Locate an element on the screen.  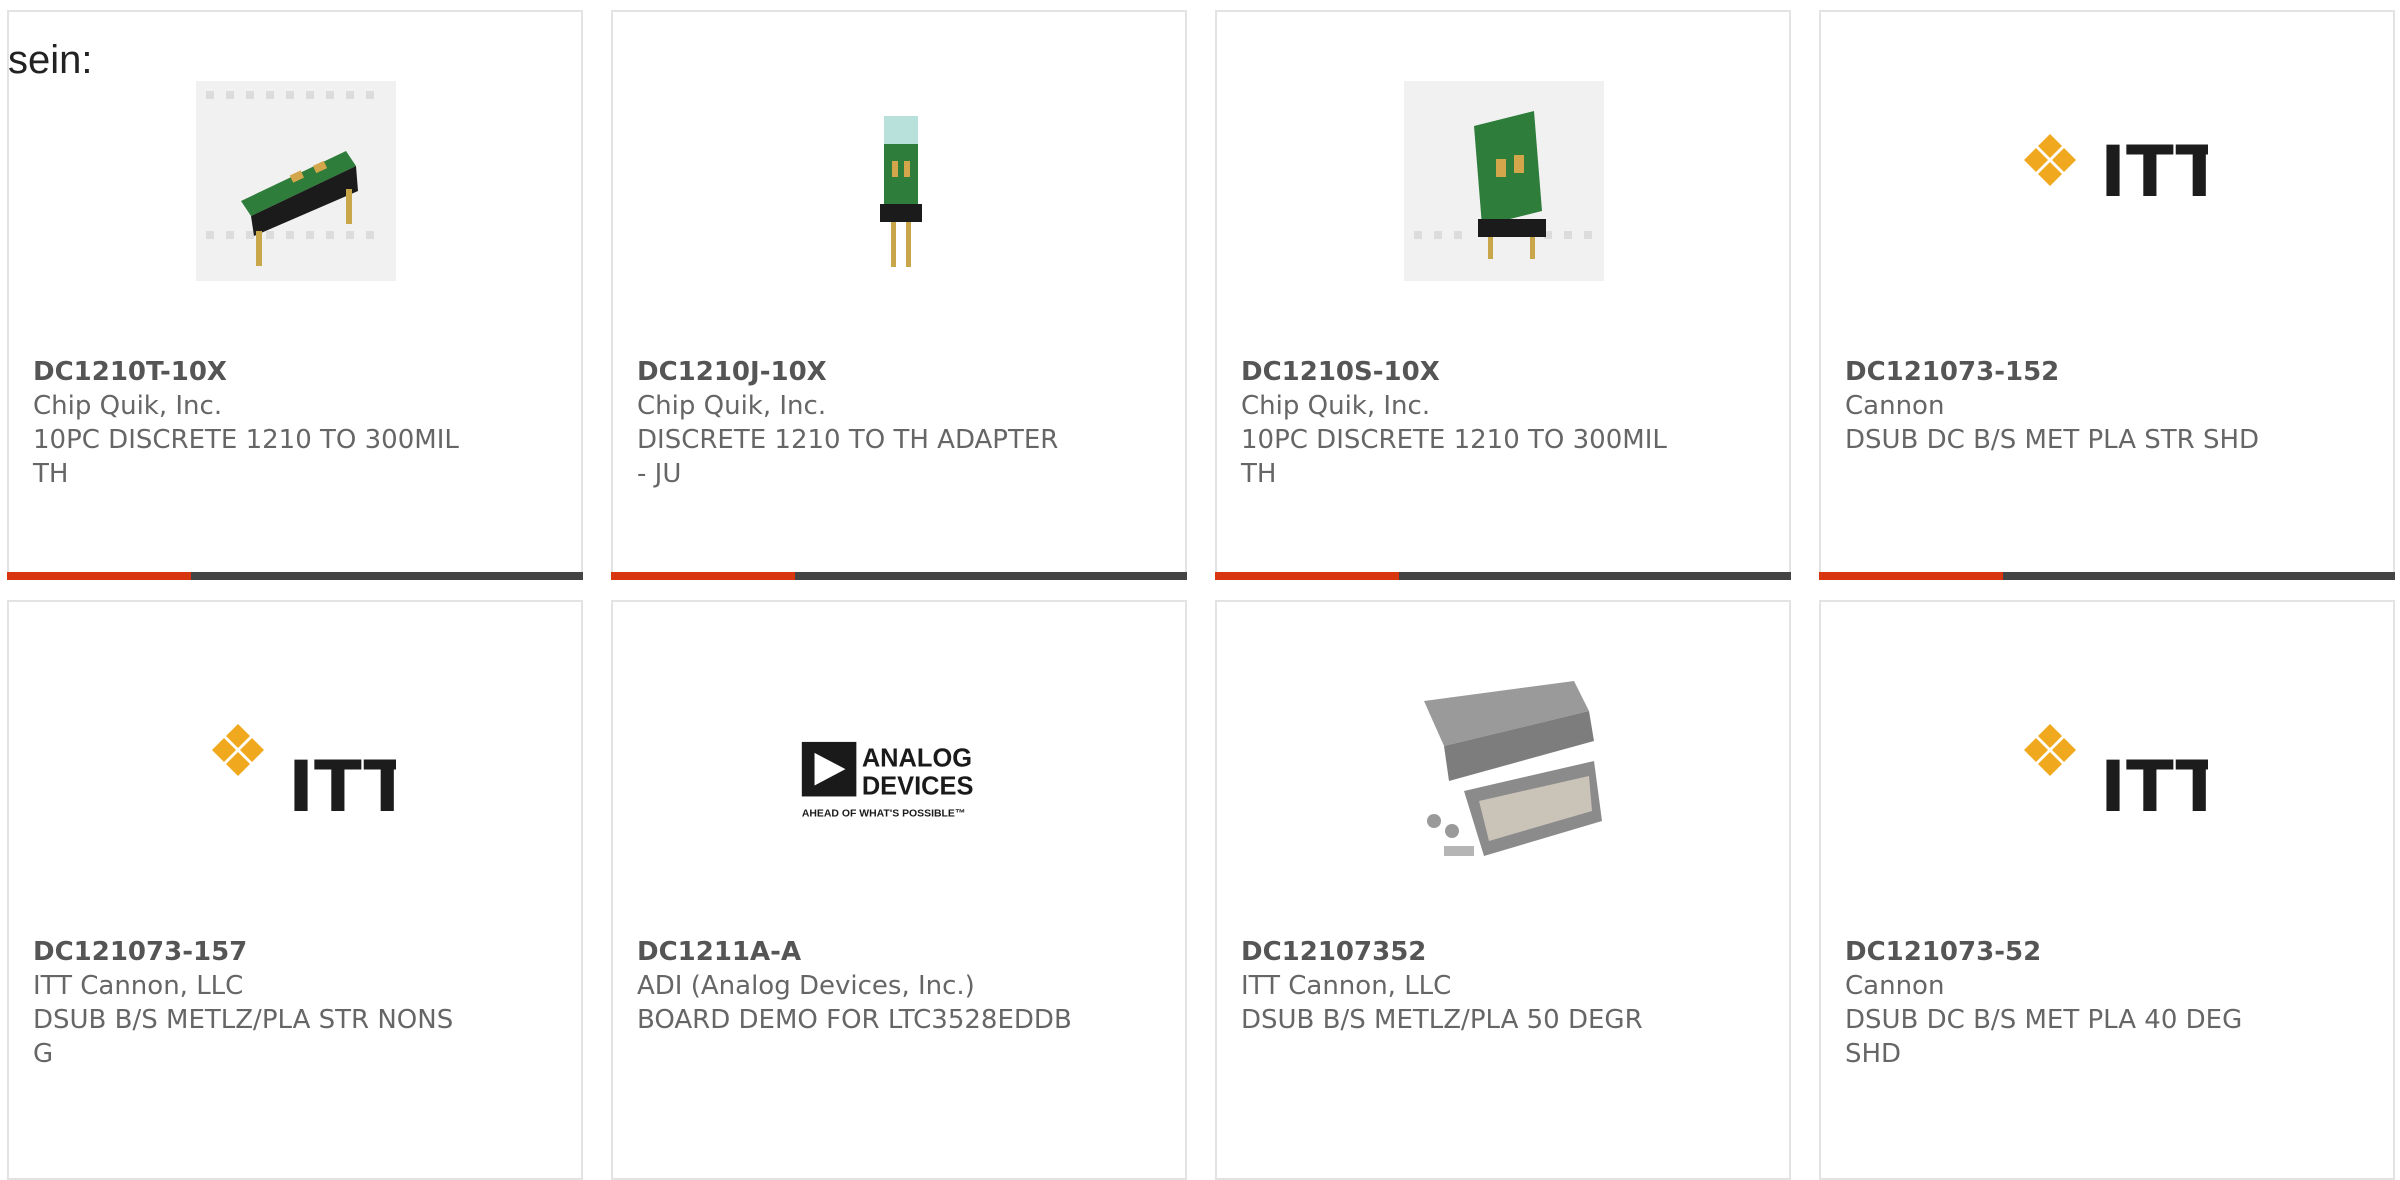
description-line-1: DSUB B/S METLZ/PLA 50 DEGR is located at coordinates (1442, 1020).